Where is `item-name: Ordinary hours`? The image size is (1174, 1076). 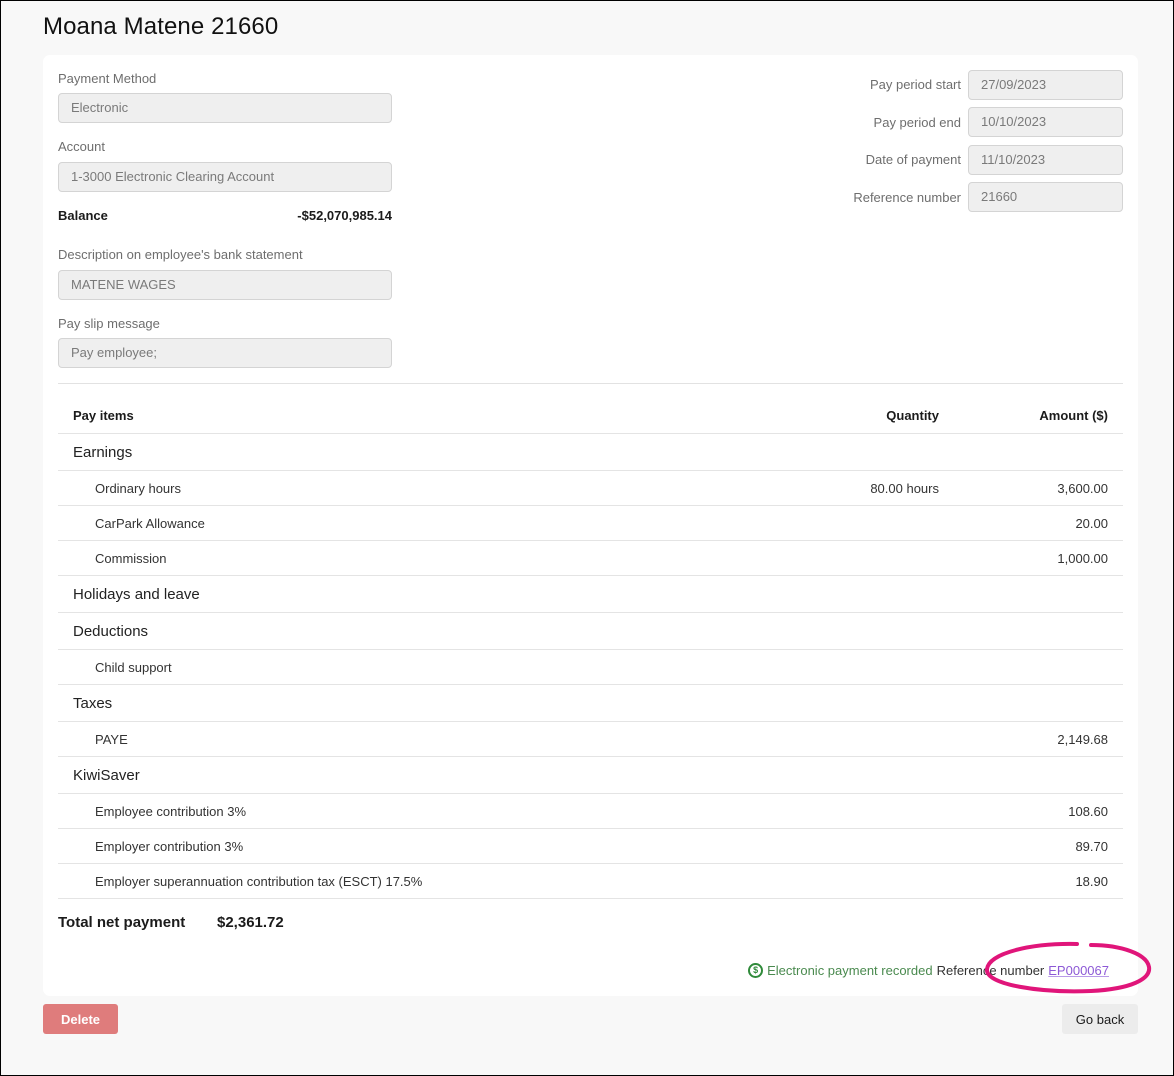
item-name: Ordinary hours is located at coordinates (138, 488).